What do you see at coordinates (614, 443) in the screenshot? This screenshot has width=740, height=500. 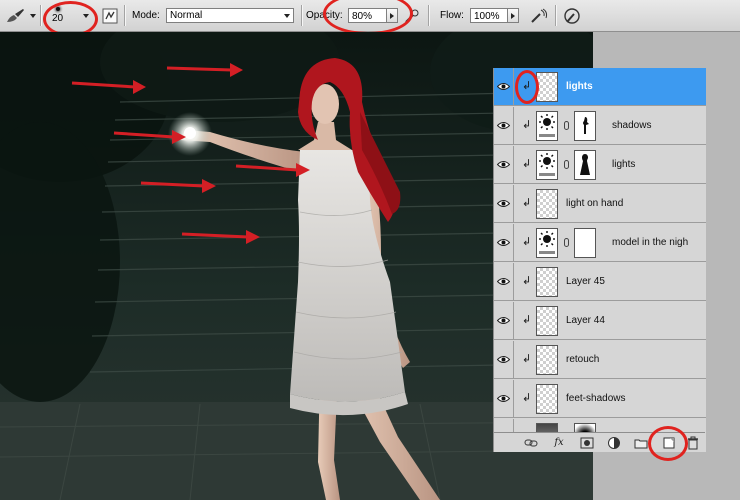 I see `adjustment-layer-icon` at bounding box center [614, 443].